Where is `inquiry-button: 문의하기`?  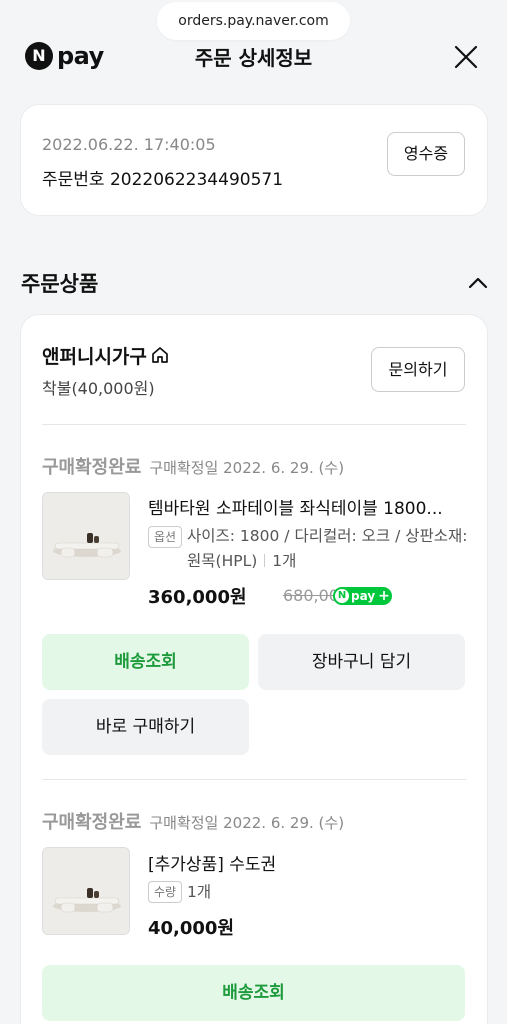
inquiry-button: 문의하기 is located at coordinates (418, 369).